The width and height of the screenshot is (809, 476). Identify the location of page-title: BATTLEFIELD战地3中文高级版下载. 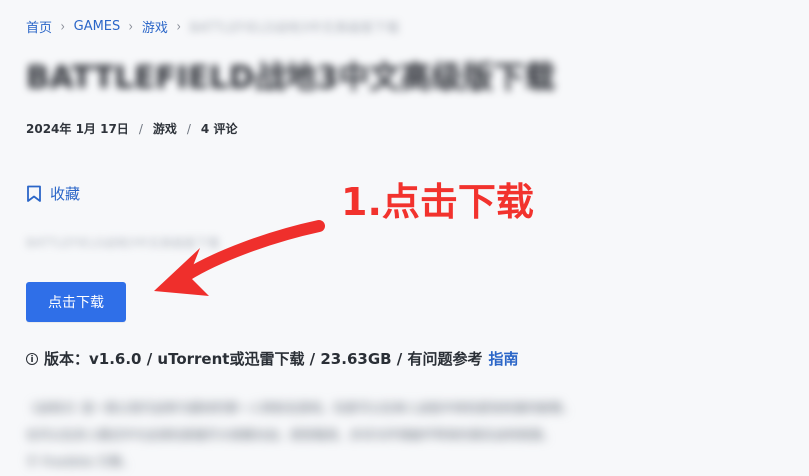
(291, 78).